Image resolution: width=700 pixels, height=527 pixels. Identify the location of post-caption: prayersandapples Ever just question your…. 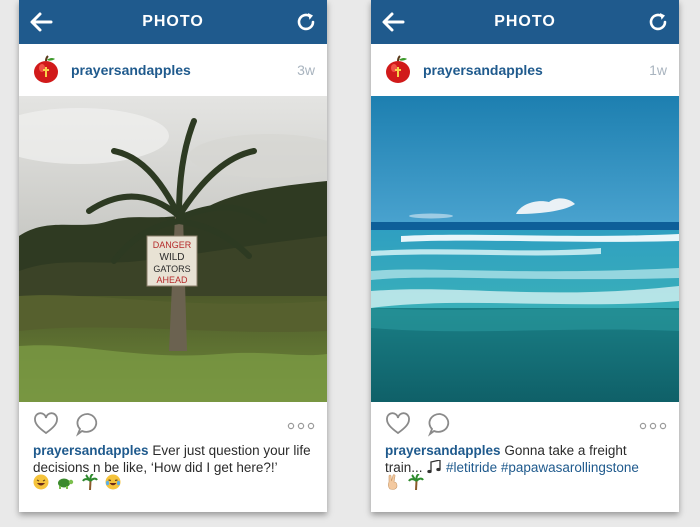
(174, 459).